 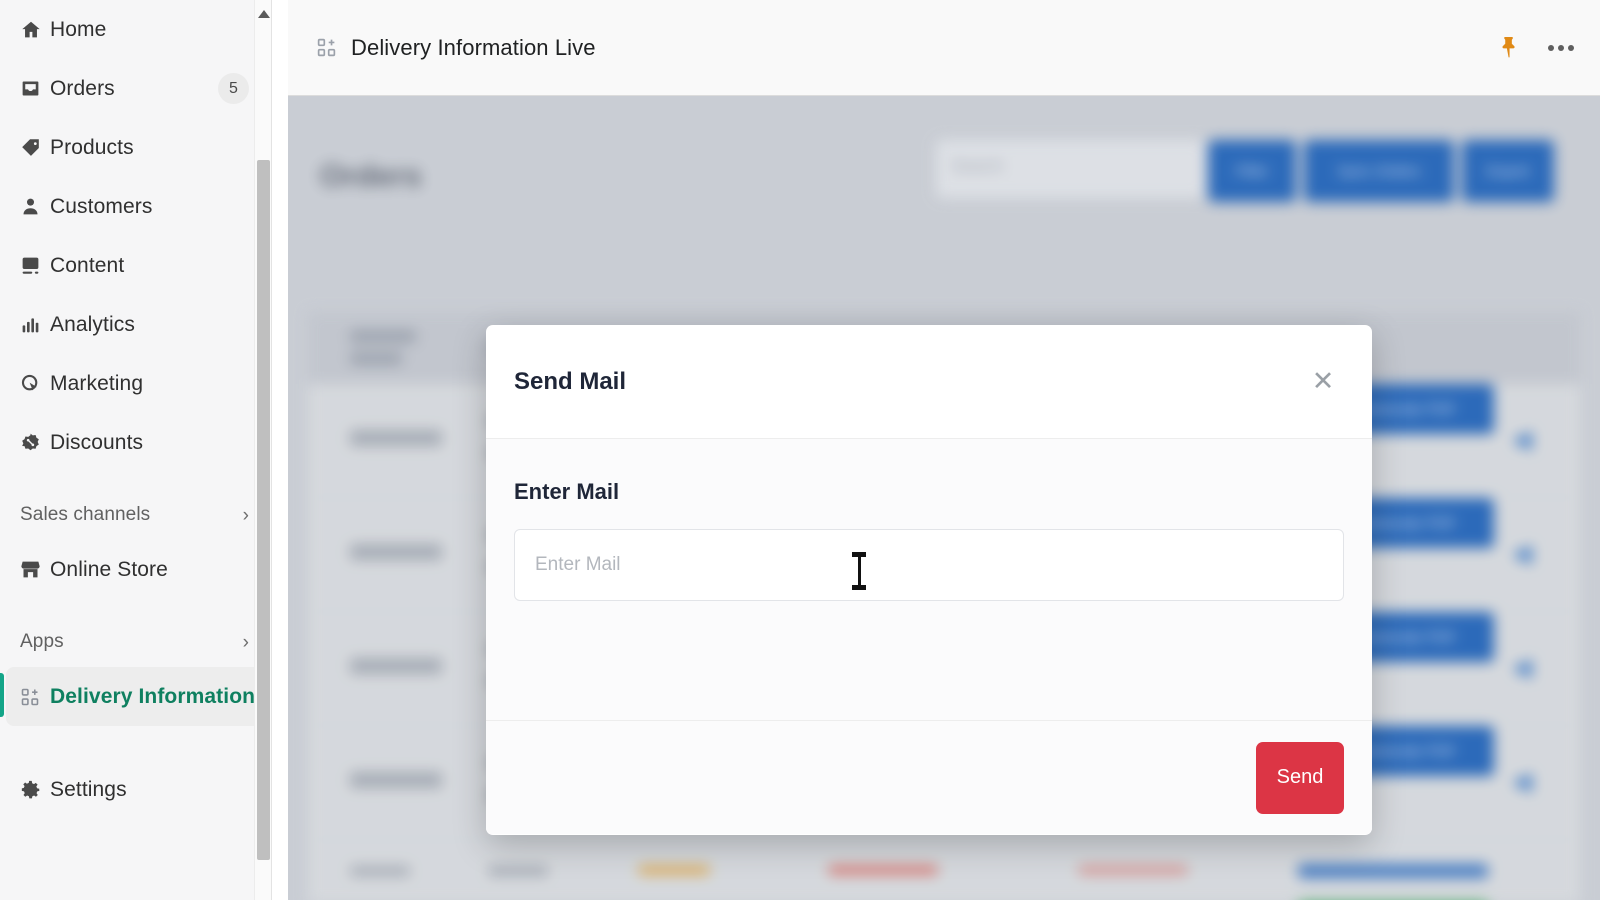 What do you see at coordinates (929, 382) in the screenshot?
I see `modal-header: Send Mail ✕` at bounding box center [929, 382].